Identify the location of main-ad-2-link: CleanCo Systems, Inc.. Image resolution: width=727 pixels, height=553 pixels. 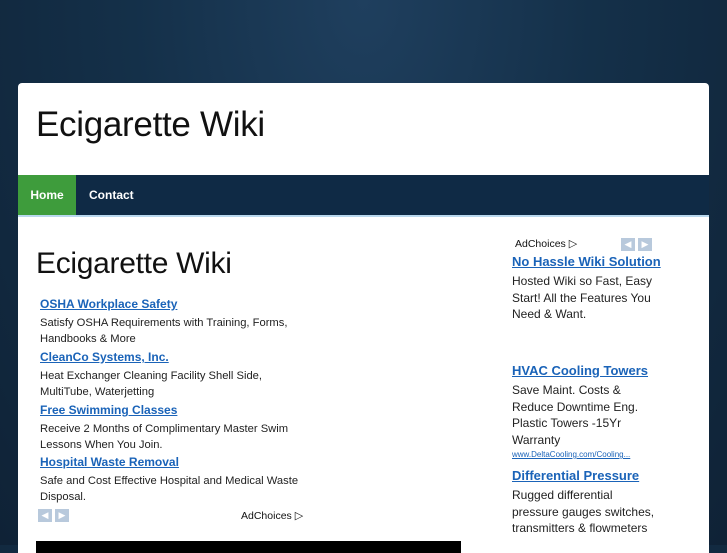
(175, 357).